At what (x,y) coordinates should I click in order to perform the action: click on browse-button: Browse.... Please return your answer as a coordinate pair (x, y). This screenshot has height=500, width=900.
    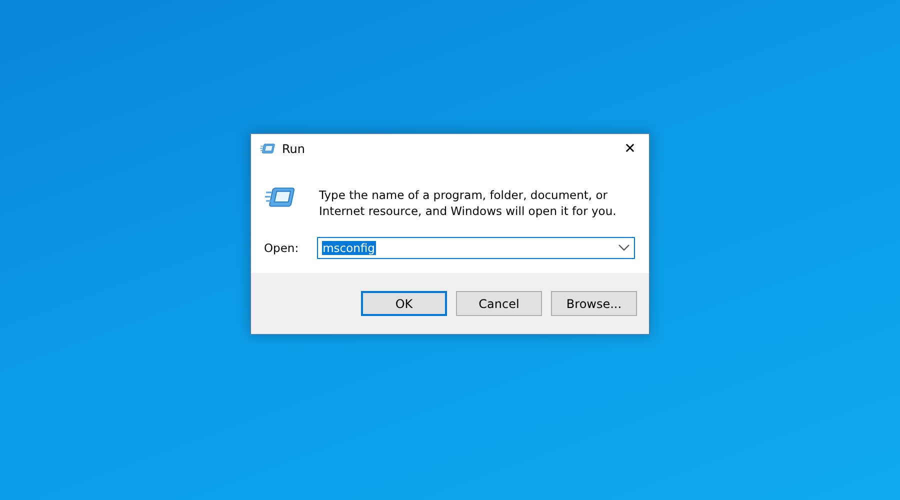
    Looking at the image, I should click on (594, 303).